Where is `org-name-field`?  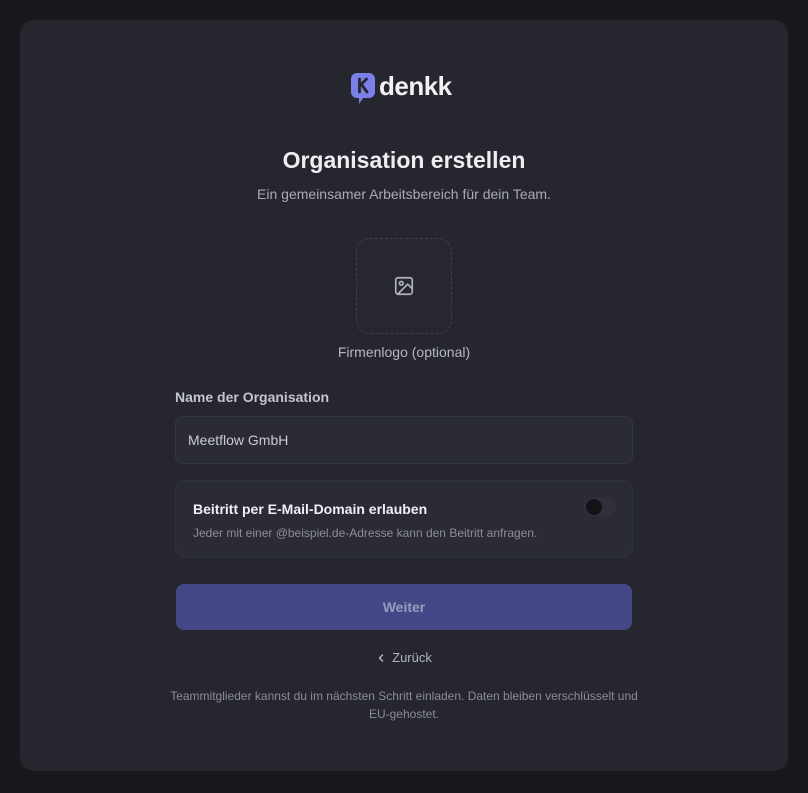 org-name-field is located at coordinates (404, 440).